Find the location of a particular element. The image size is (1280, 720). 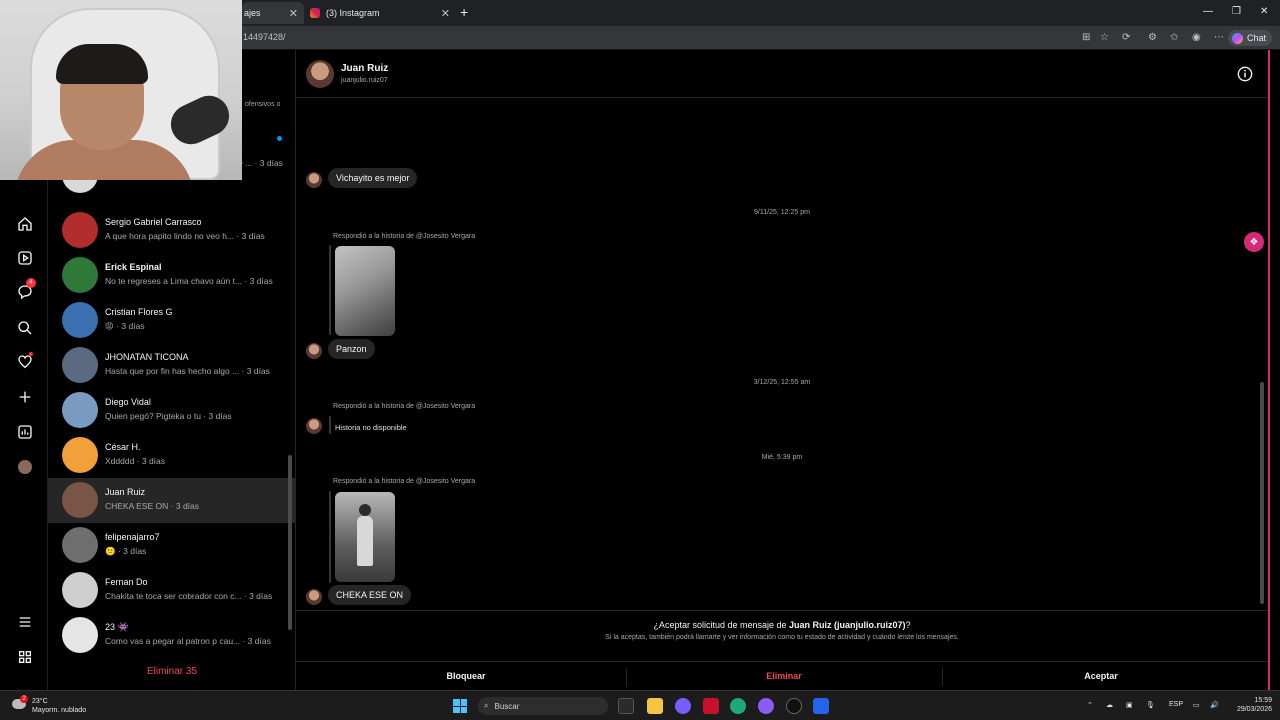

weather-widget: 23°C Mayorm. nublado is located at coordinates (59, 706).